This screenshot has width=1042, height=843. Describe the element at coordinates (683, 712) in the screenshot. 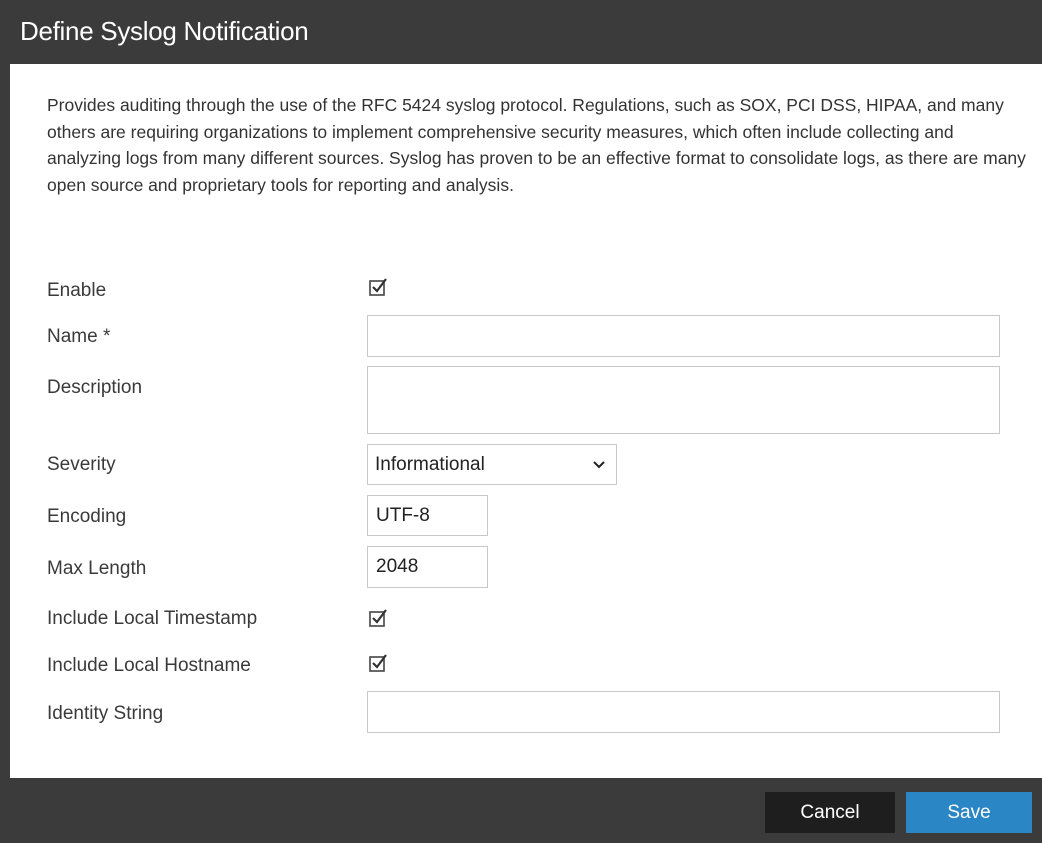

I see `identity-string-input` at that location.